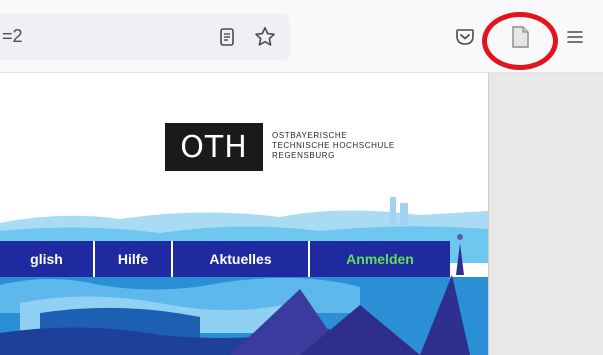 The width and height of the screenshot is (603, 355). Describe the element at coordinates (134, 259) in the screenshot. I see `nav-item-hilfe: Hilfe` at that location.